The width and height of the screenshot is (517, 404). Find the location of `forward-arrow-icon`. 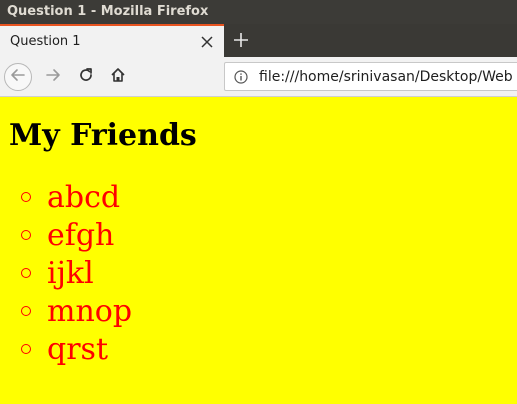

forward-arrow-icon is located at coordinates (53, 77).